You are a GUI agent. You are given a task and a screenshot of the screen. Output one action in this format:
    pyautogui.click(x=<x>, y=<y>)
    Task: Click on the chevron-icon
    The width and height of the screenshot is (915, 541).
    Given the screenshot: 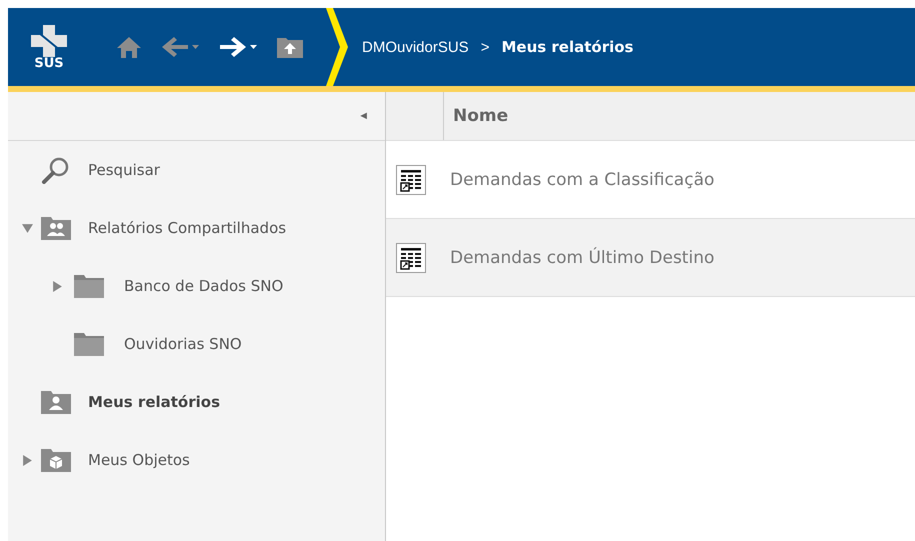 What is the action you would take?
    pyautogui.click(x=337, y=47)
    